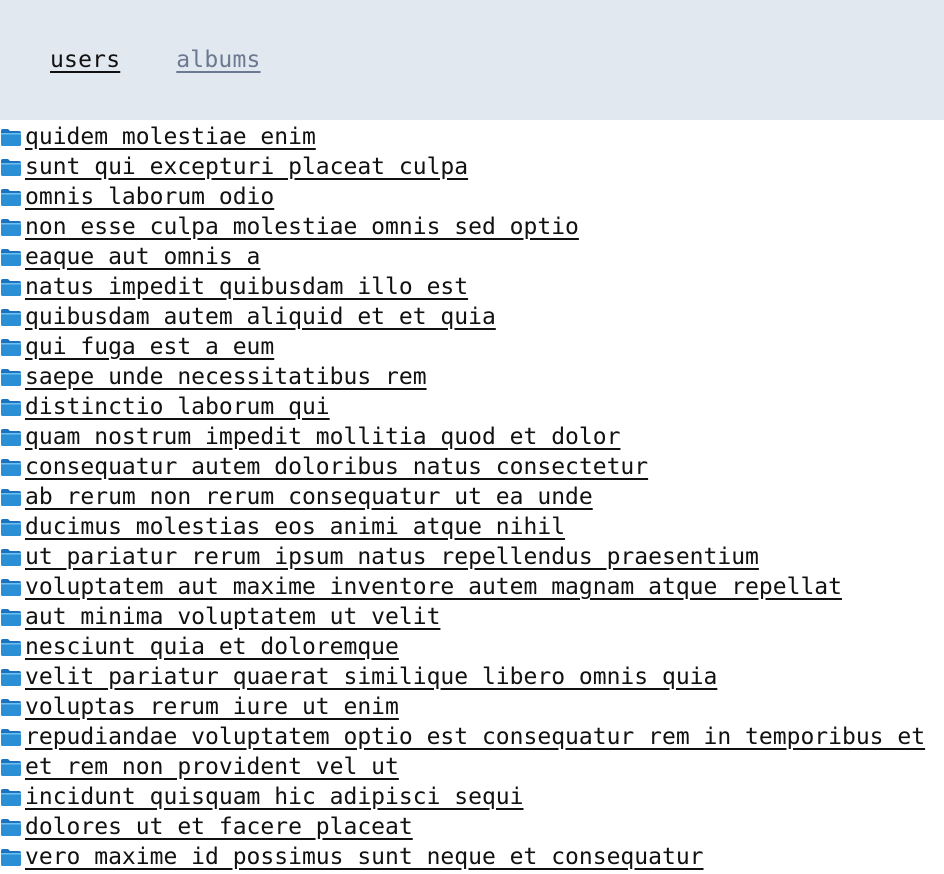 The image size is (944, 874). Describe the element at coordinates (149, 197) in the screenshot. I see `album-link: omnis laborum odio` at that location.